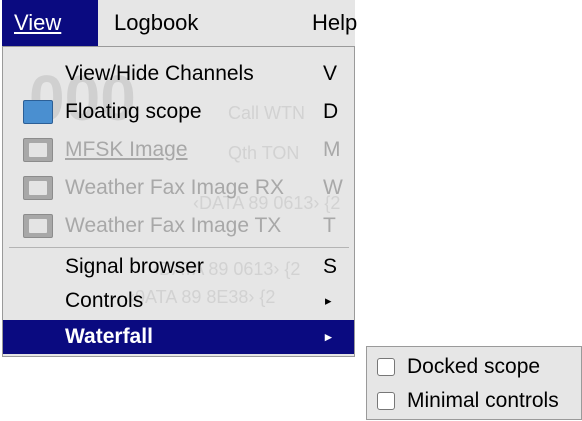  Describe the element at coordinates (178, 301) in the screenshot. I see `menu-item-controls: Controls ▸` at that location.